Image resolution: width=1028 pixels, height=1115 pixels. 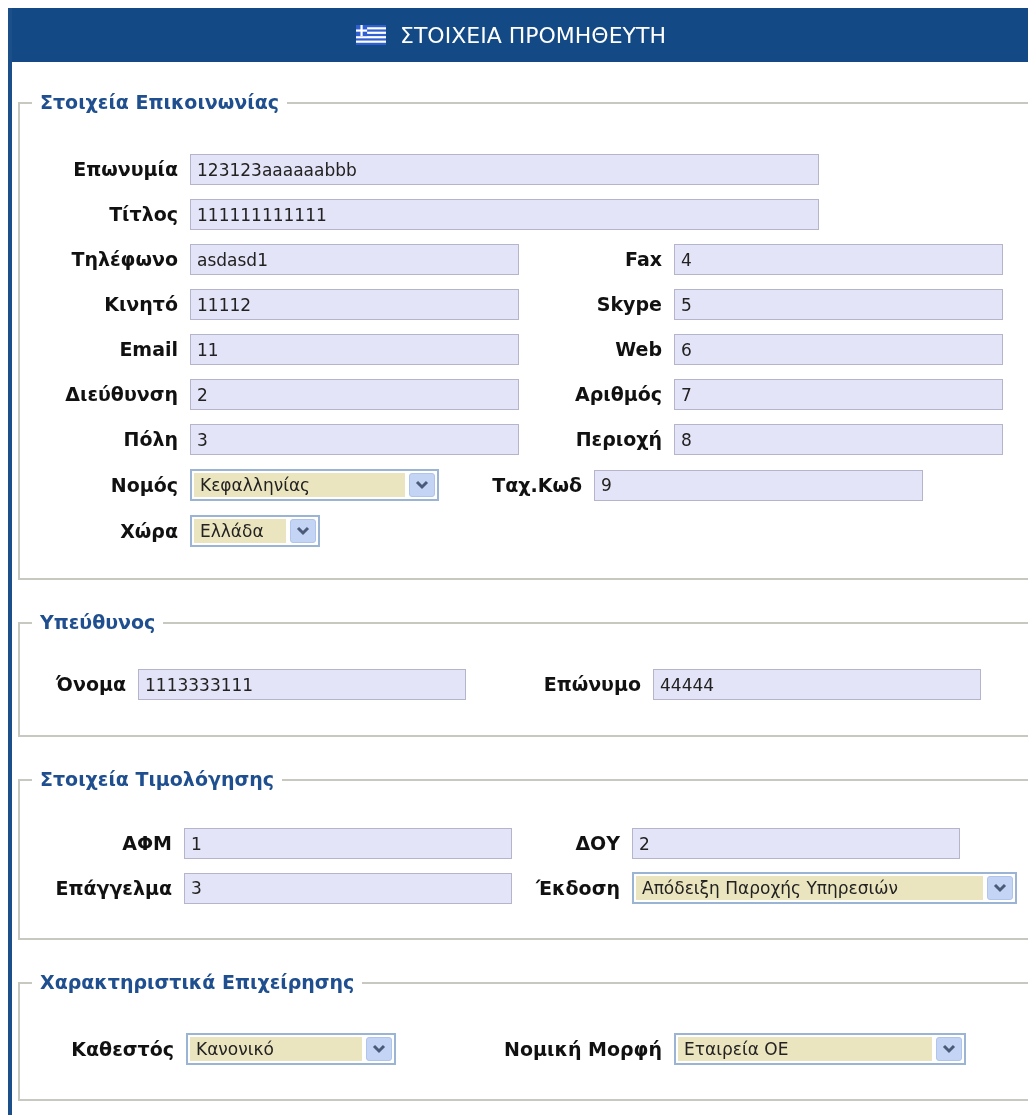 I want to click on text-field: 11112, so click(x=354, y=304).